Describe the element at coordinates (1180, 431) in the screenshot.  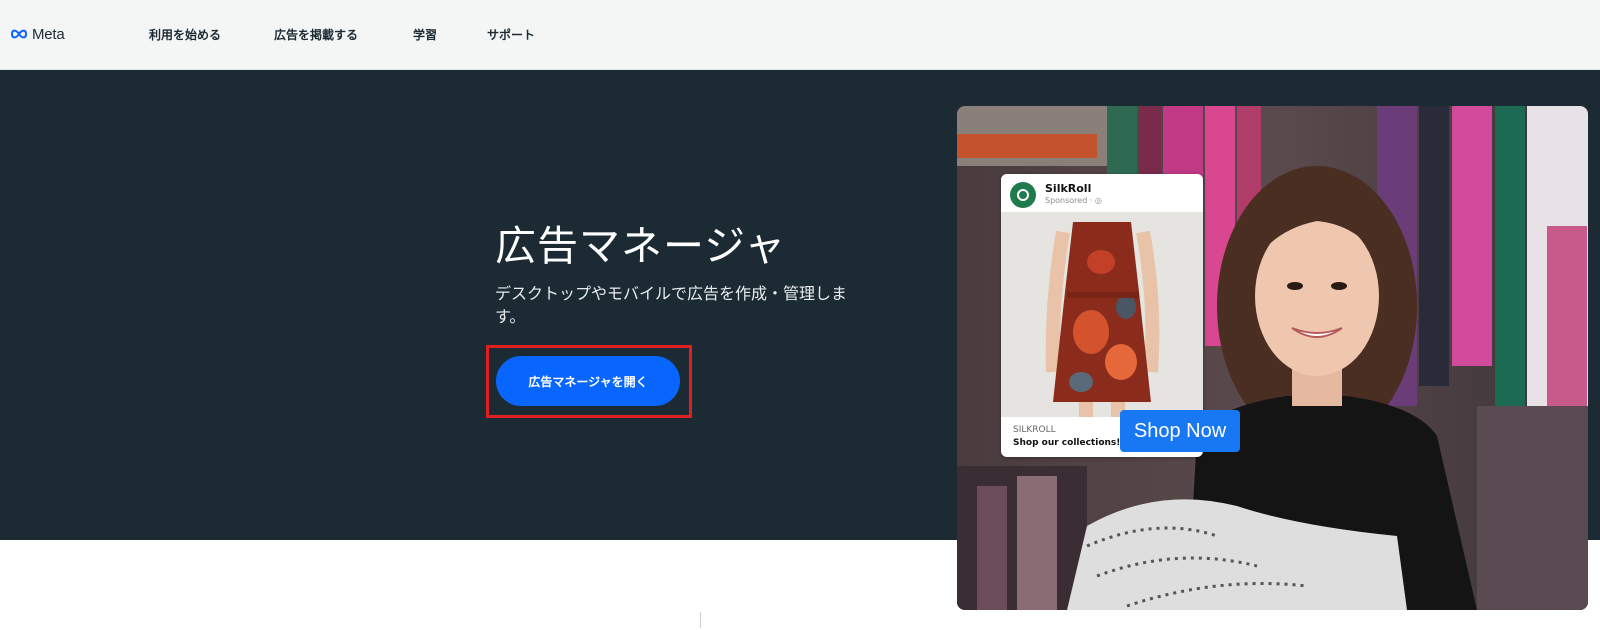
I see `shop-now-button: Shop Now` at that location.